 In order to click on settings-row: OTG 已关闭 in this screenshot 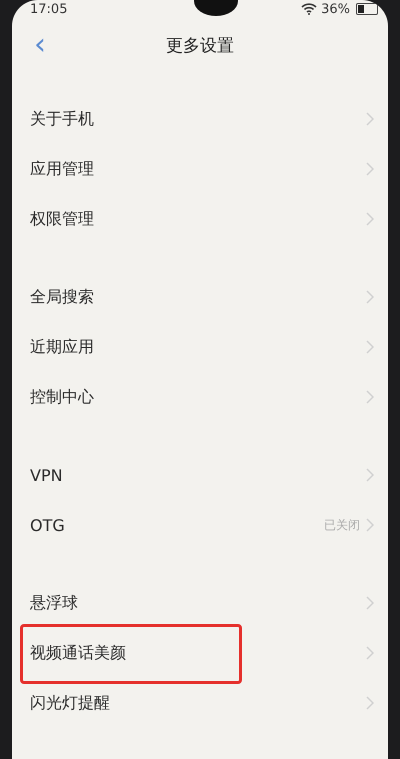, I will do `click(200, 525)`.